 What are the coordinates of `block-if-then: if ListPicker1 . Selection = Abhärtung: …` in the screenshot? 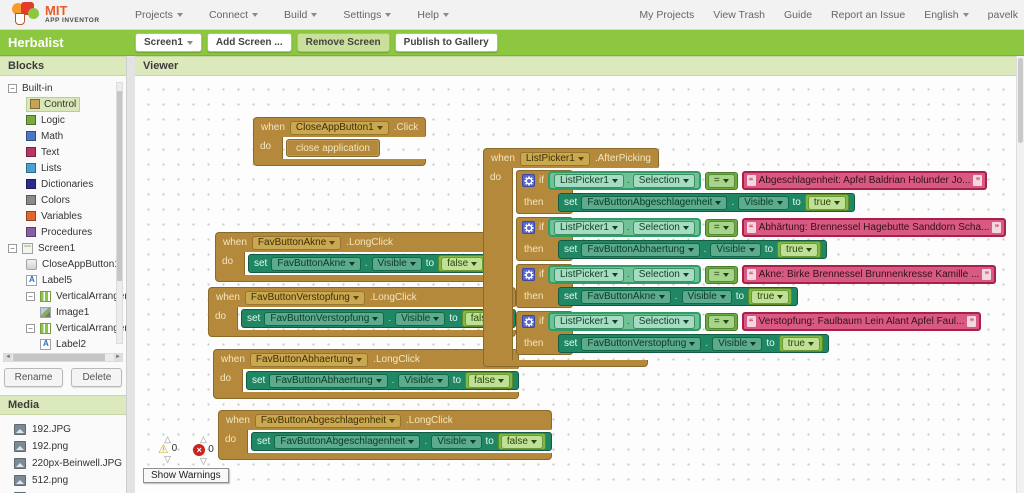 It's located at (761, 239).